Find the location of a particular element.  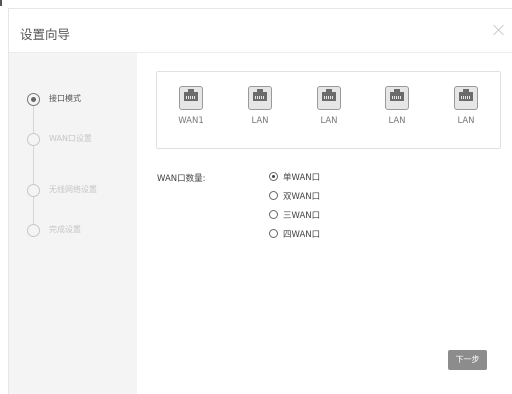

radio-checked-icon is located at coordinates (273, 176).